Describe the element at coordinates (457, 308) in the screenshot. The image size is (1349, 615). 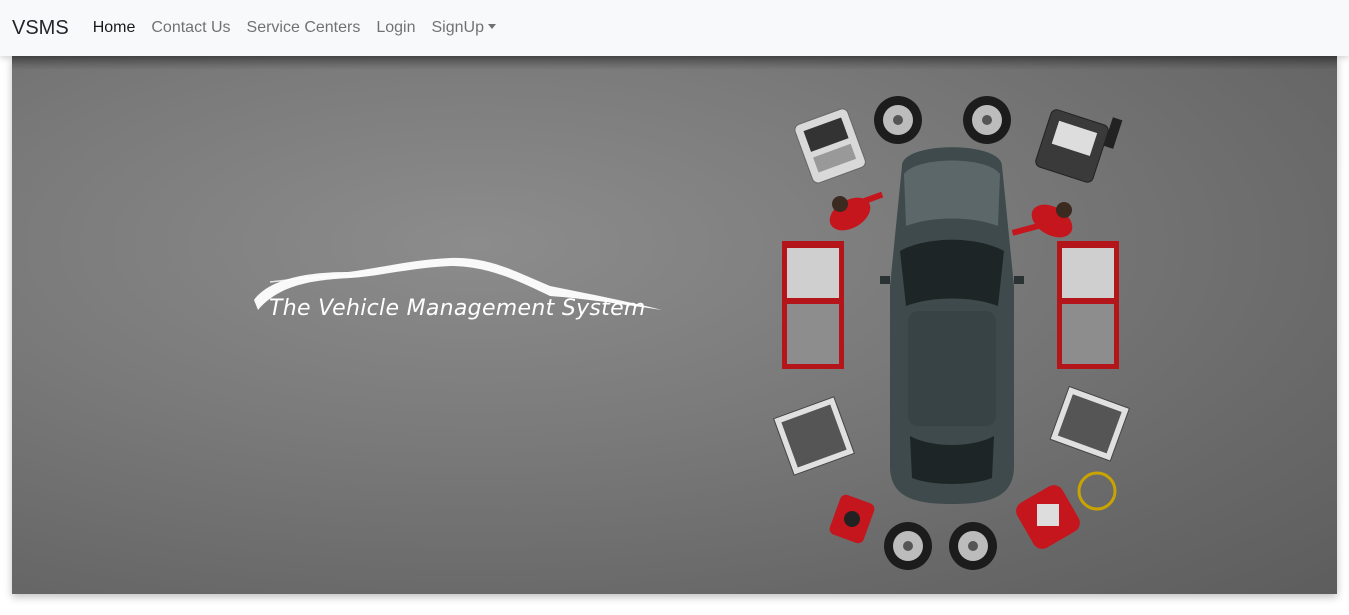
I see `hero-tagline: The Vehicle Management System` at that location.